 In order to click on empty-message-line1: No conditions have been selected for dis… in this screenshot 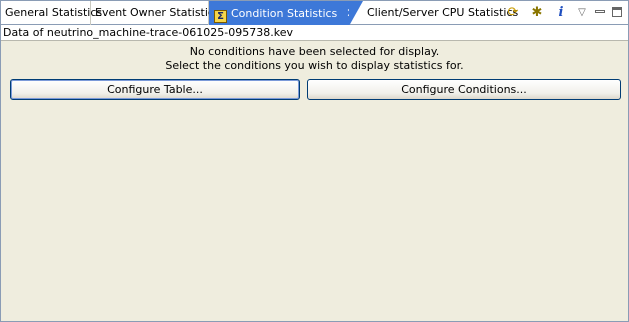, I will do `click(314, 51)`.